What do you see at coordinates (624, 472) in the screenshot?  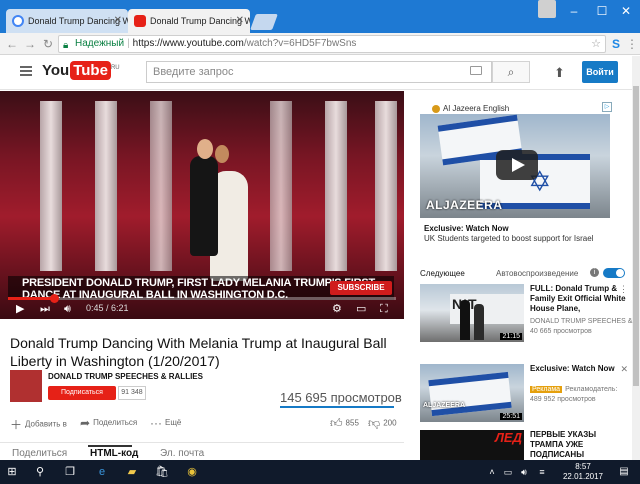 I see `notifications-icon: ▤` at bounding box center [624, 472].